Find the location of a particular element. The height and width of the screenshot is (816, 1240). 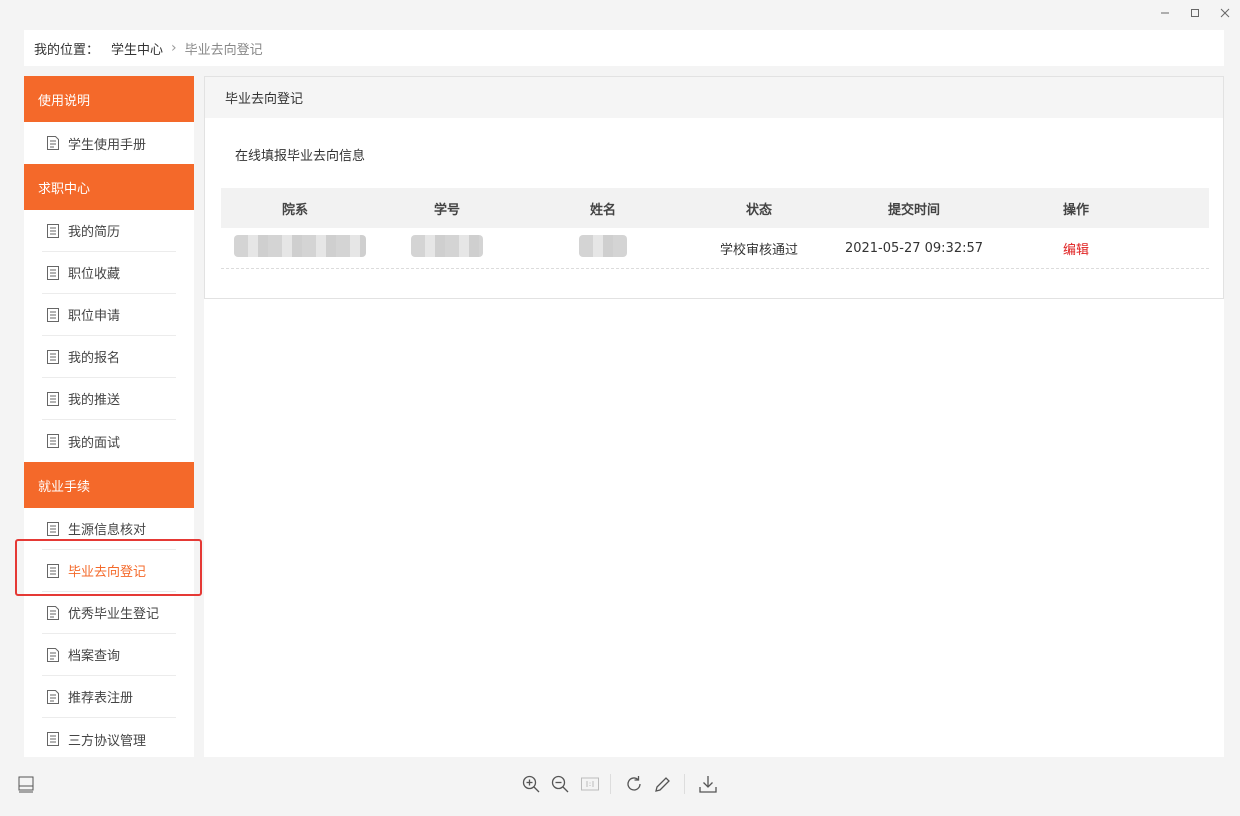

sidebar-item-label: 我的简历 is located at coordinates (94, 232).